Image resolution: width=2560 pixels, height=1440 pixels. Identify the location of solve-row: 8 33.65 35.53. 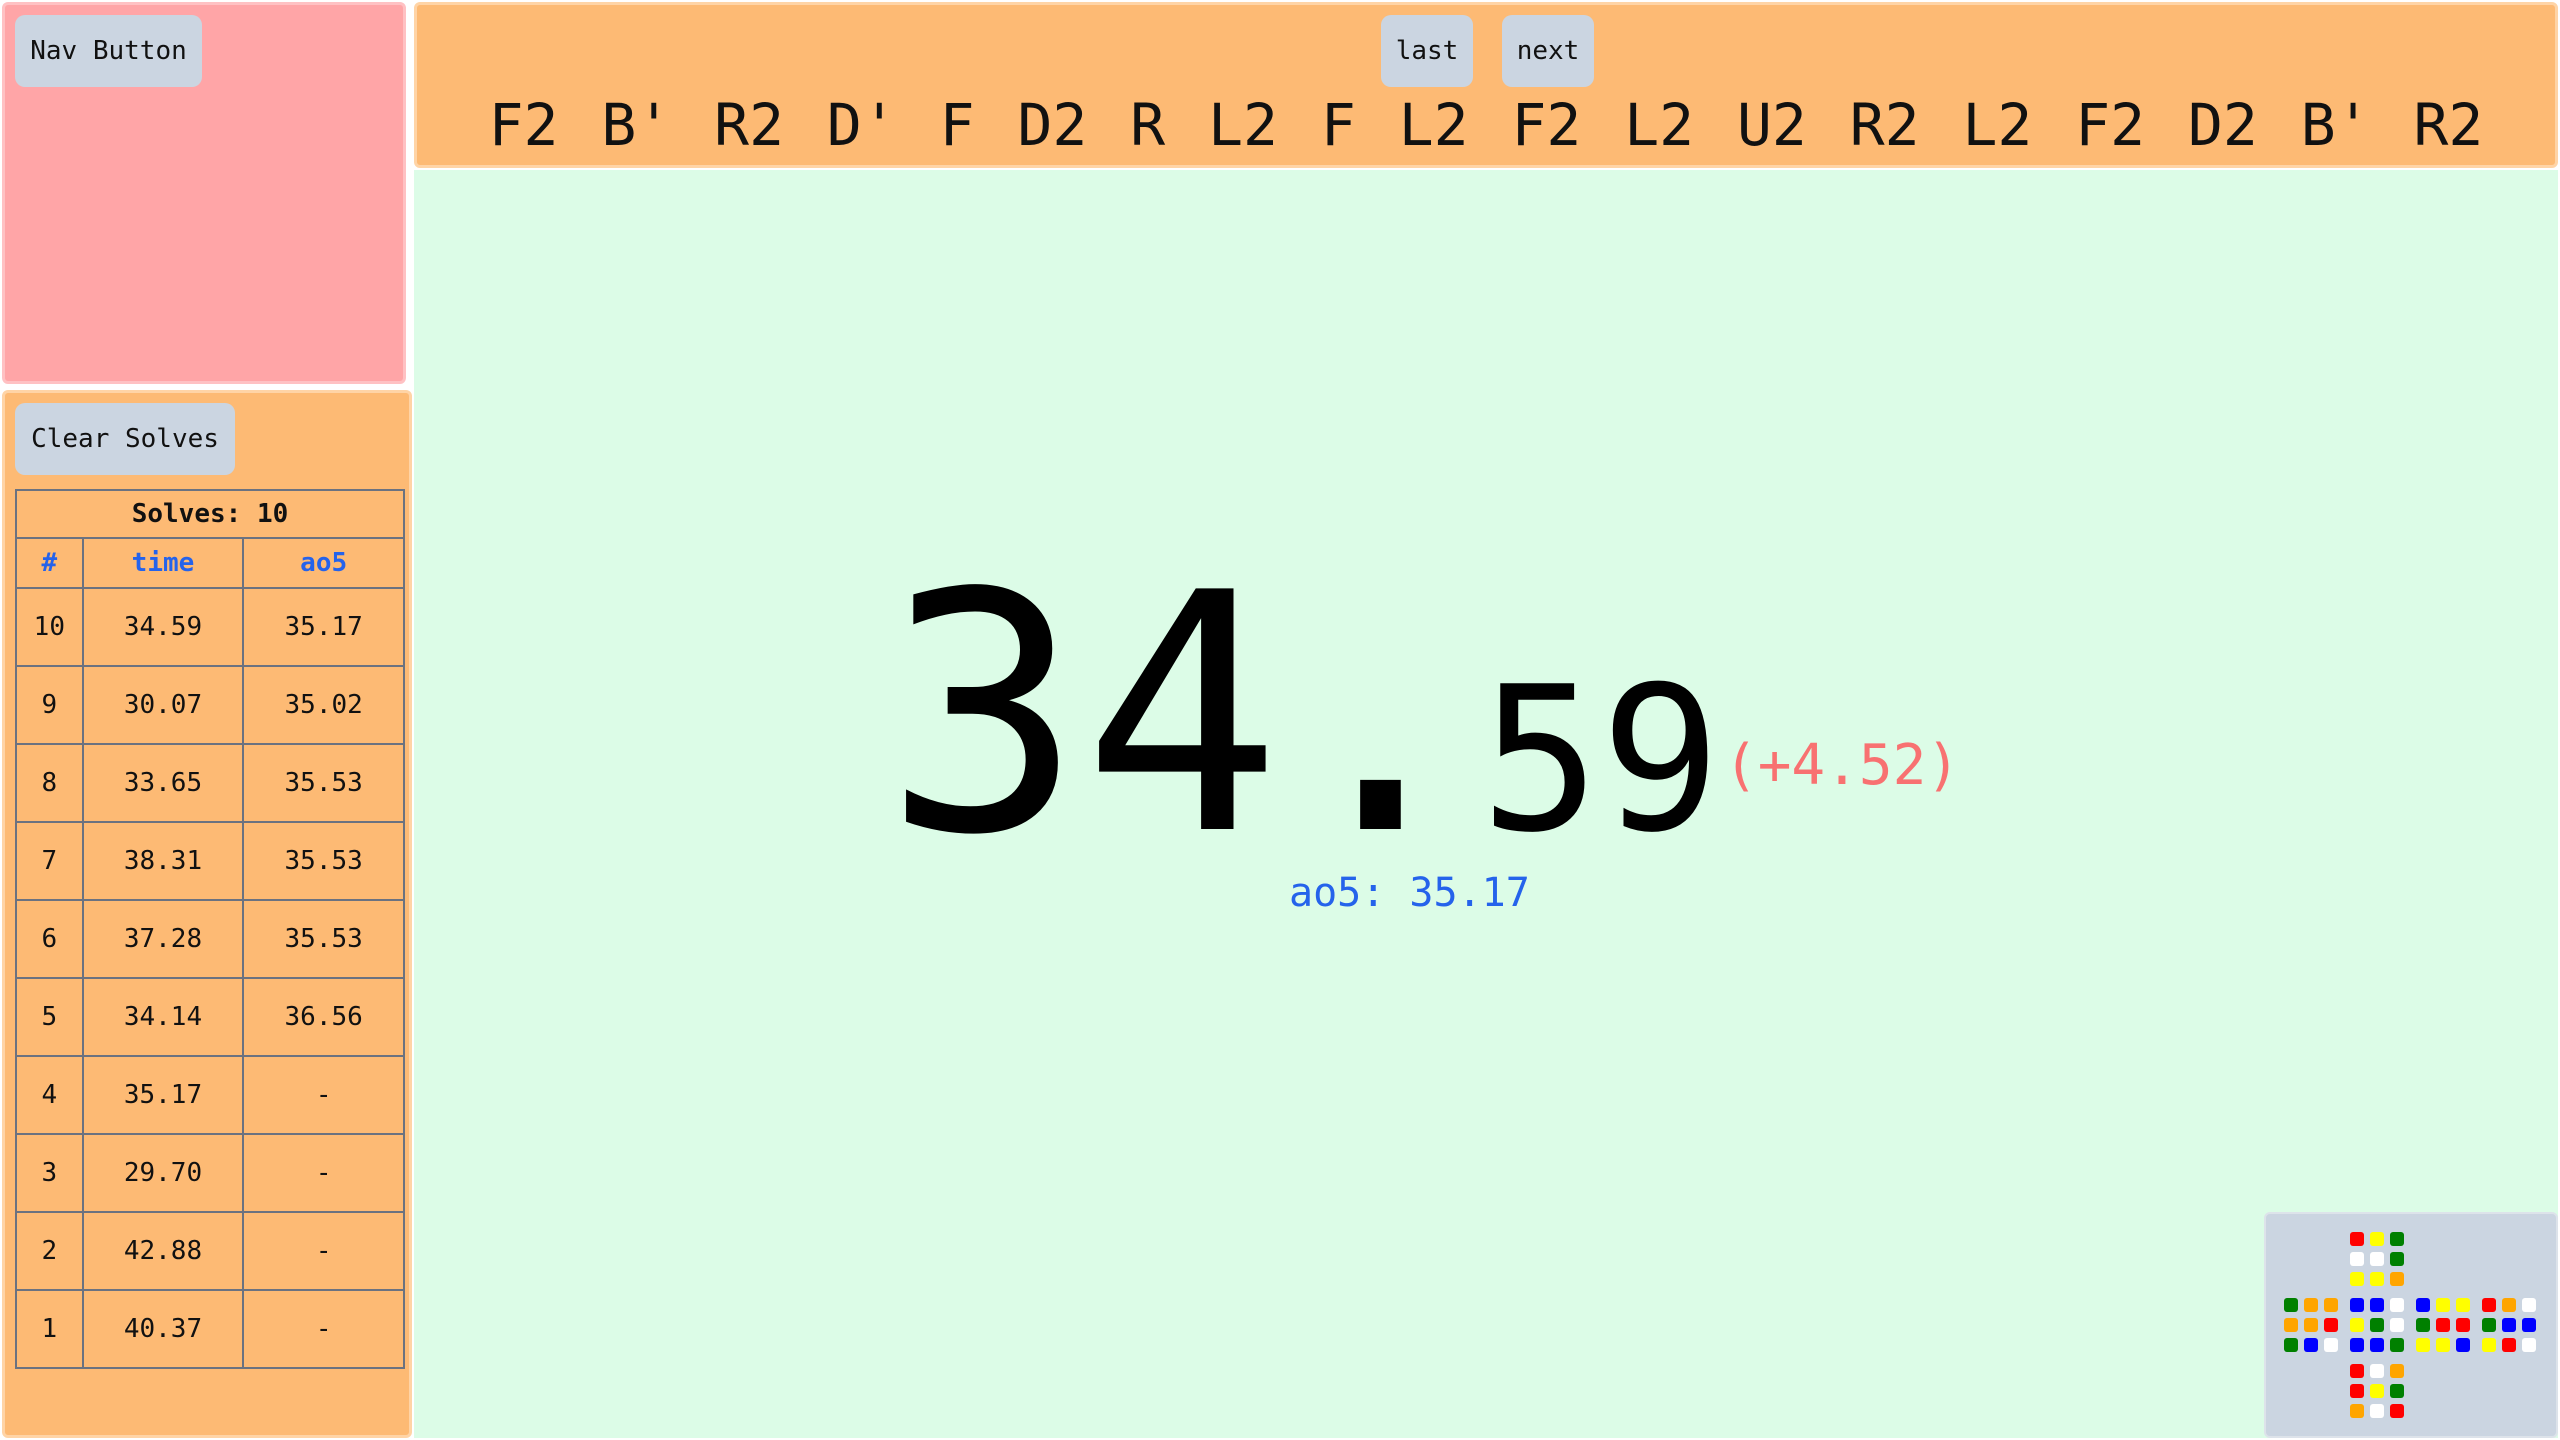
(210, 783).